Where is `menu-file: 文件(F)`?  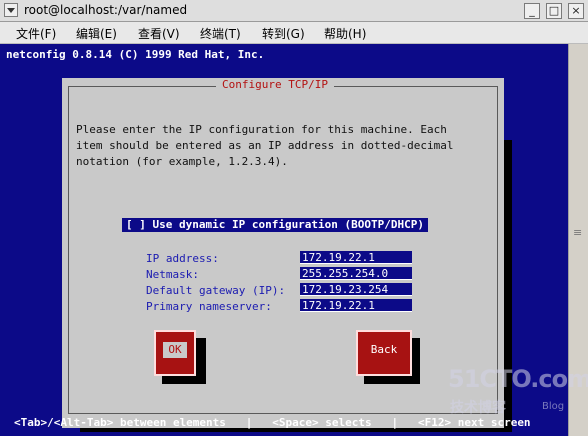 menu-file: 文件(F) is located at coordinates (36, 33).